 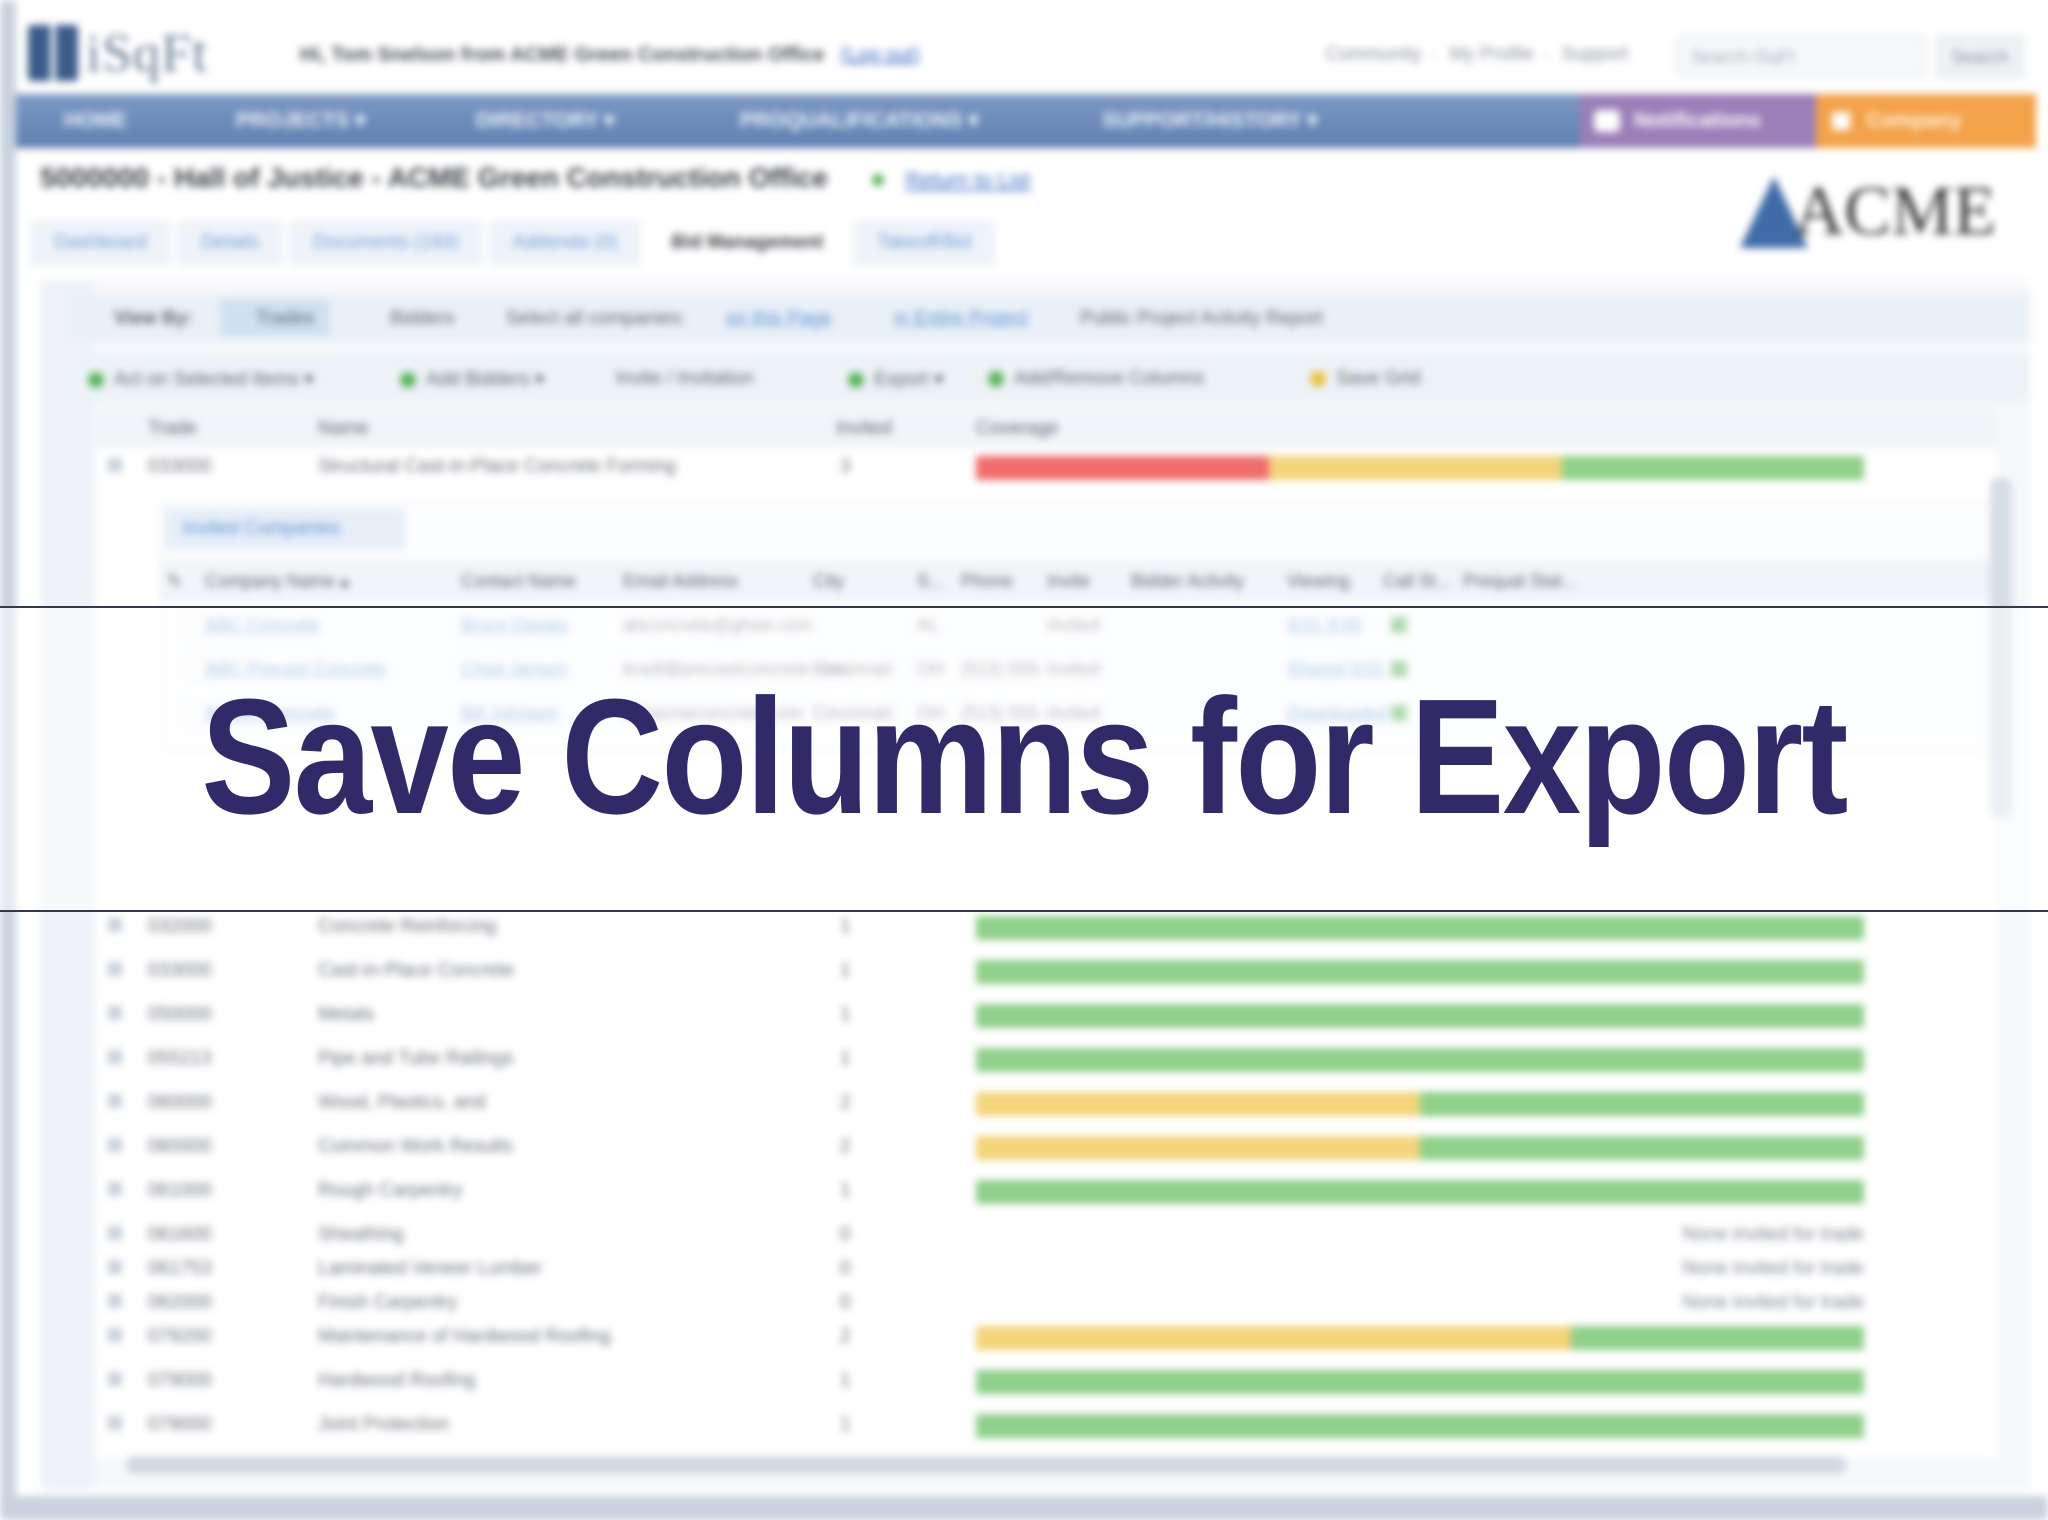 I want to click on col-trade: Trade, so click(x=172, y=429).